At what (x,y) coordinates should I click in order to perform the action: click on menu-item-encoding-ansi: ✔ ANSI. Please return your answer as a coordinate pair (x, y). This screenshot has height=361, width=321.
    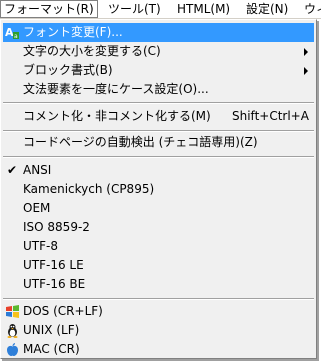
    Looking at the image, I should click on (158, 170).